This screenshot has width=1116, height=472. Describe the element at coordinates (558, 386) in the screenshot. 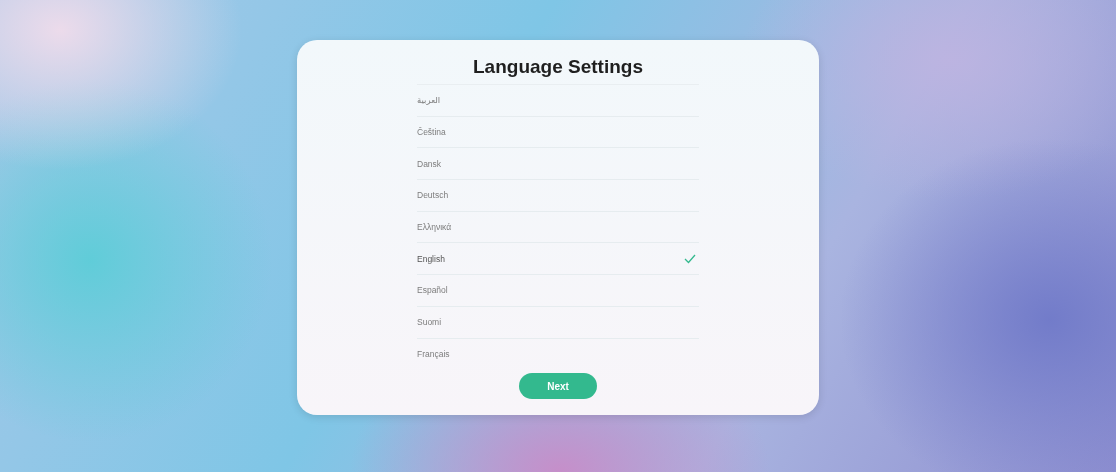

I see `next-button: Next` at that location.